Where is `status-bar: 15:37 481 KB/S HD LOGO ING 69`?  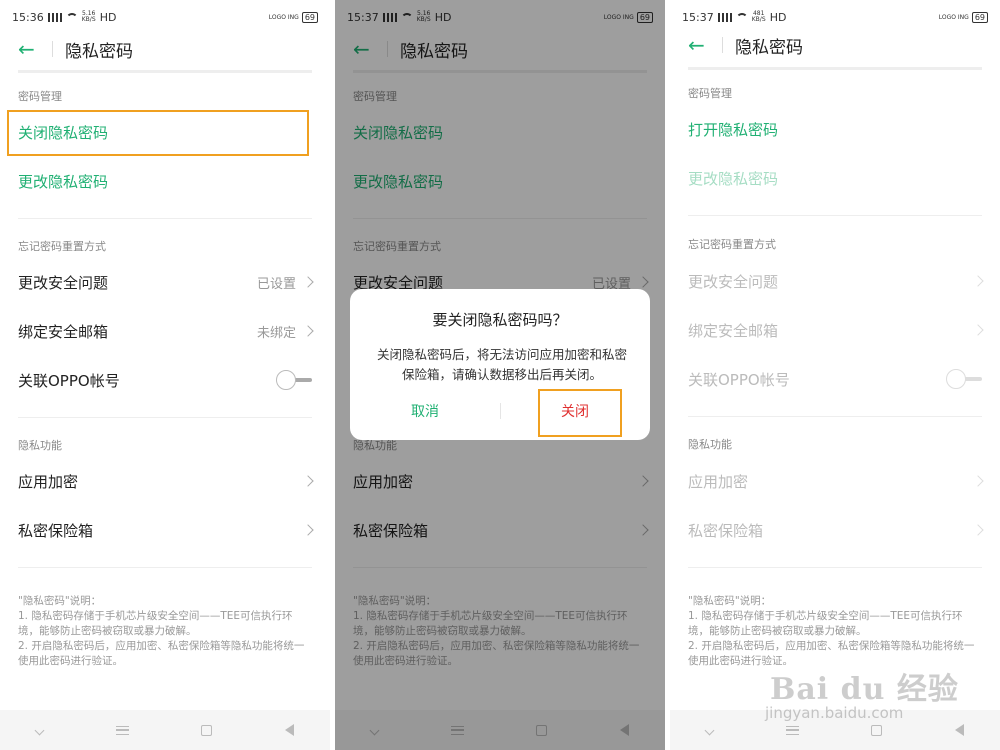 status-bar: 15:37 481 KB/S HD LOGO ING 69 is located at coordinates (835, 17).